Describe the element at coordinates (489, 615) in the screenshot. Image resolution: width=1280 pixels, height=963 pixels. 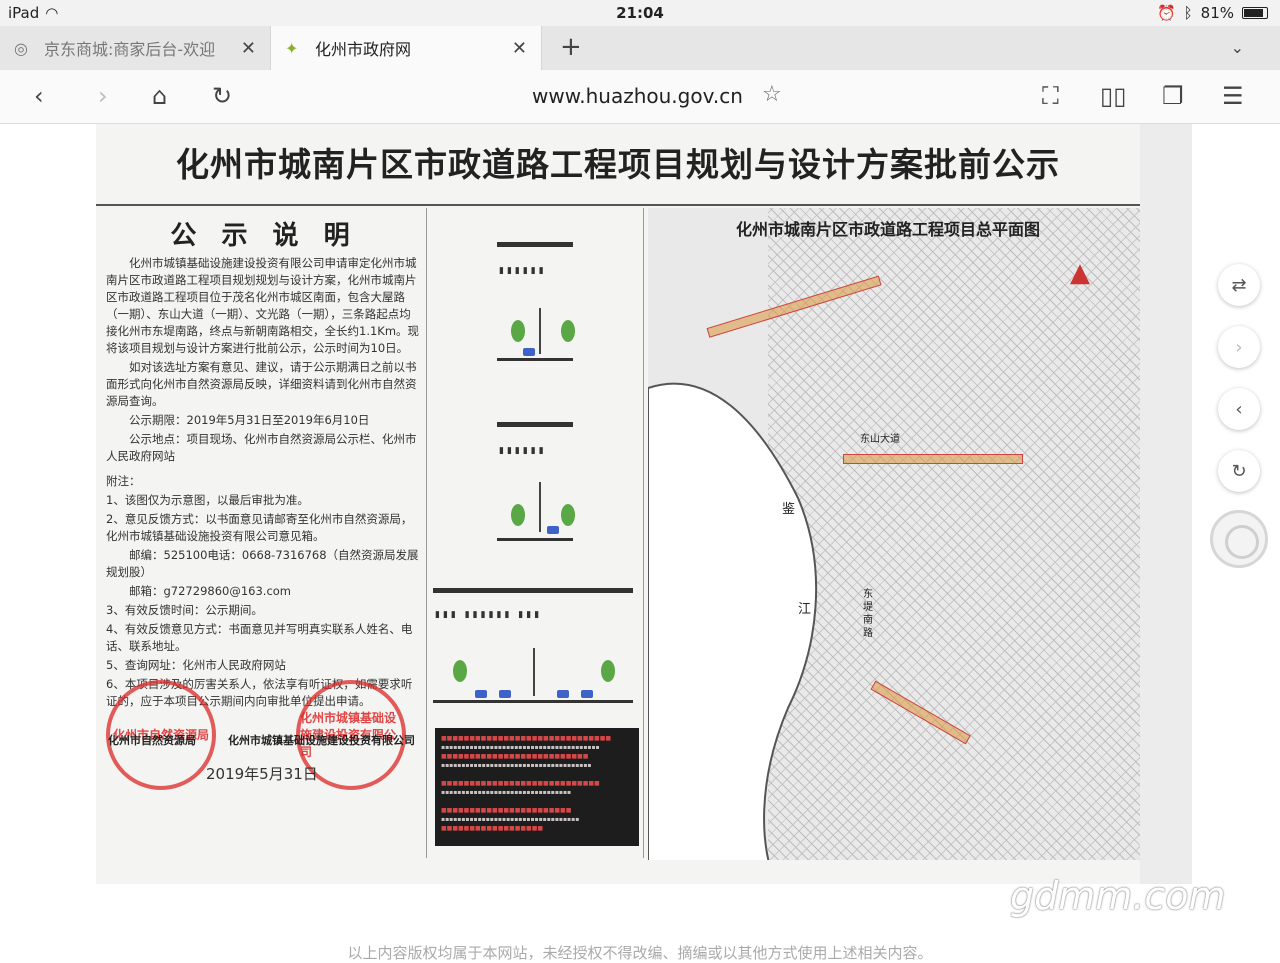
I see `lane-marks: ▮▮▮ ▮▮▮▮▮▮ ▮▮▮` at that location.